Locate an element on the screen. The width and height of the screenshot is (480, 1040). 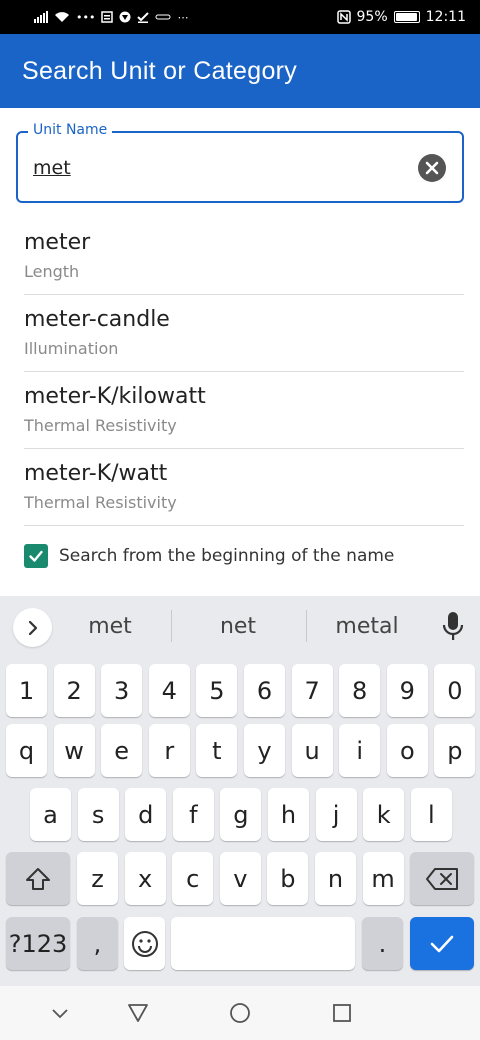
result-item: meter-candle Illumination is located at coordinates (244, 333).